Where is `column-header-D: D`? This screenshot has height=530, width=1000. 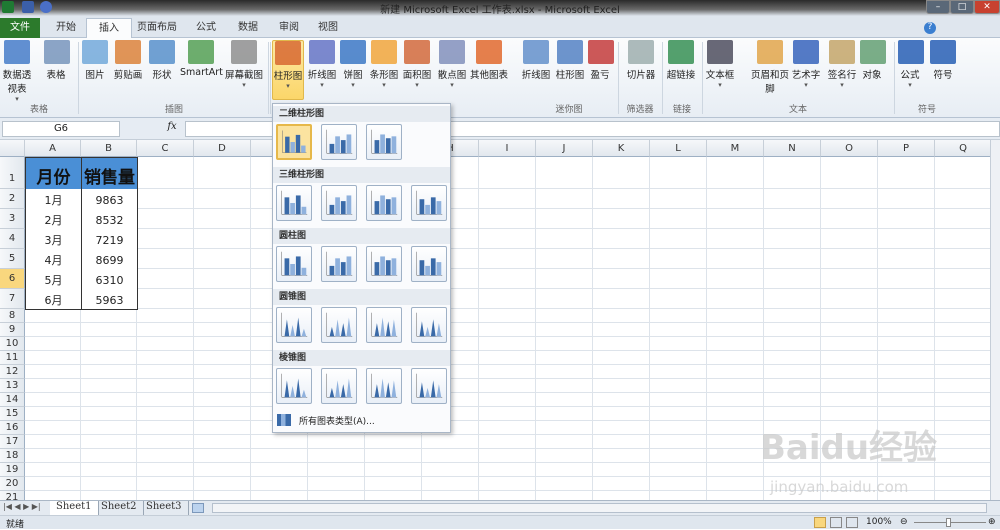 column-header-D: D is located at coordinates (222, 148).